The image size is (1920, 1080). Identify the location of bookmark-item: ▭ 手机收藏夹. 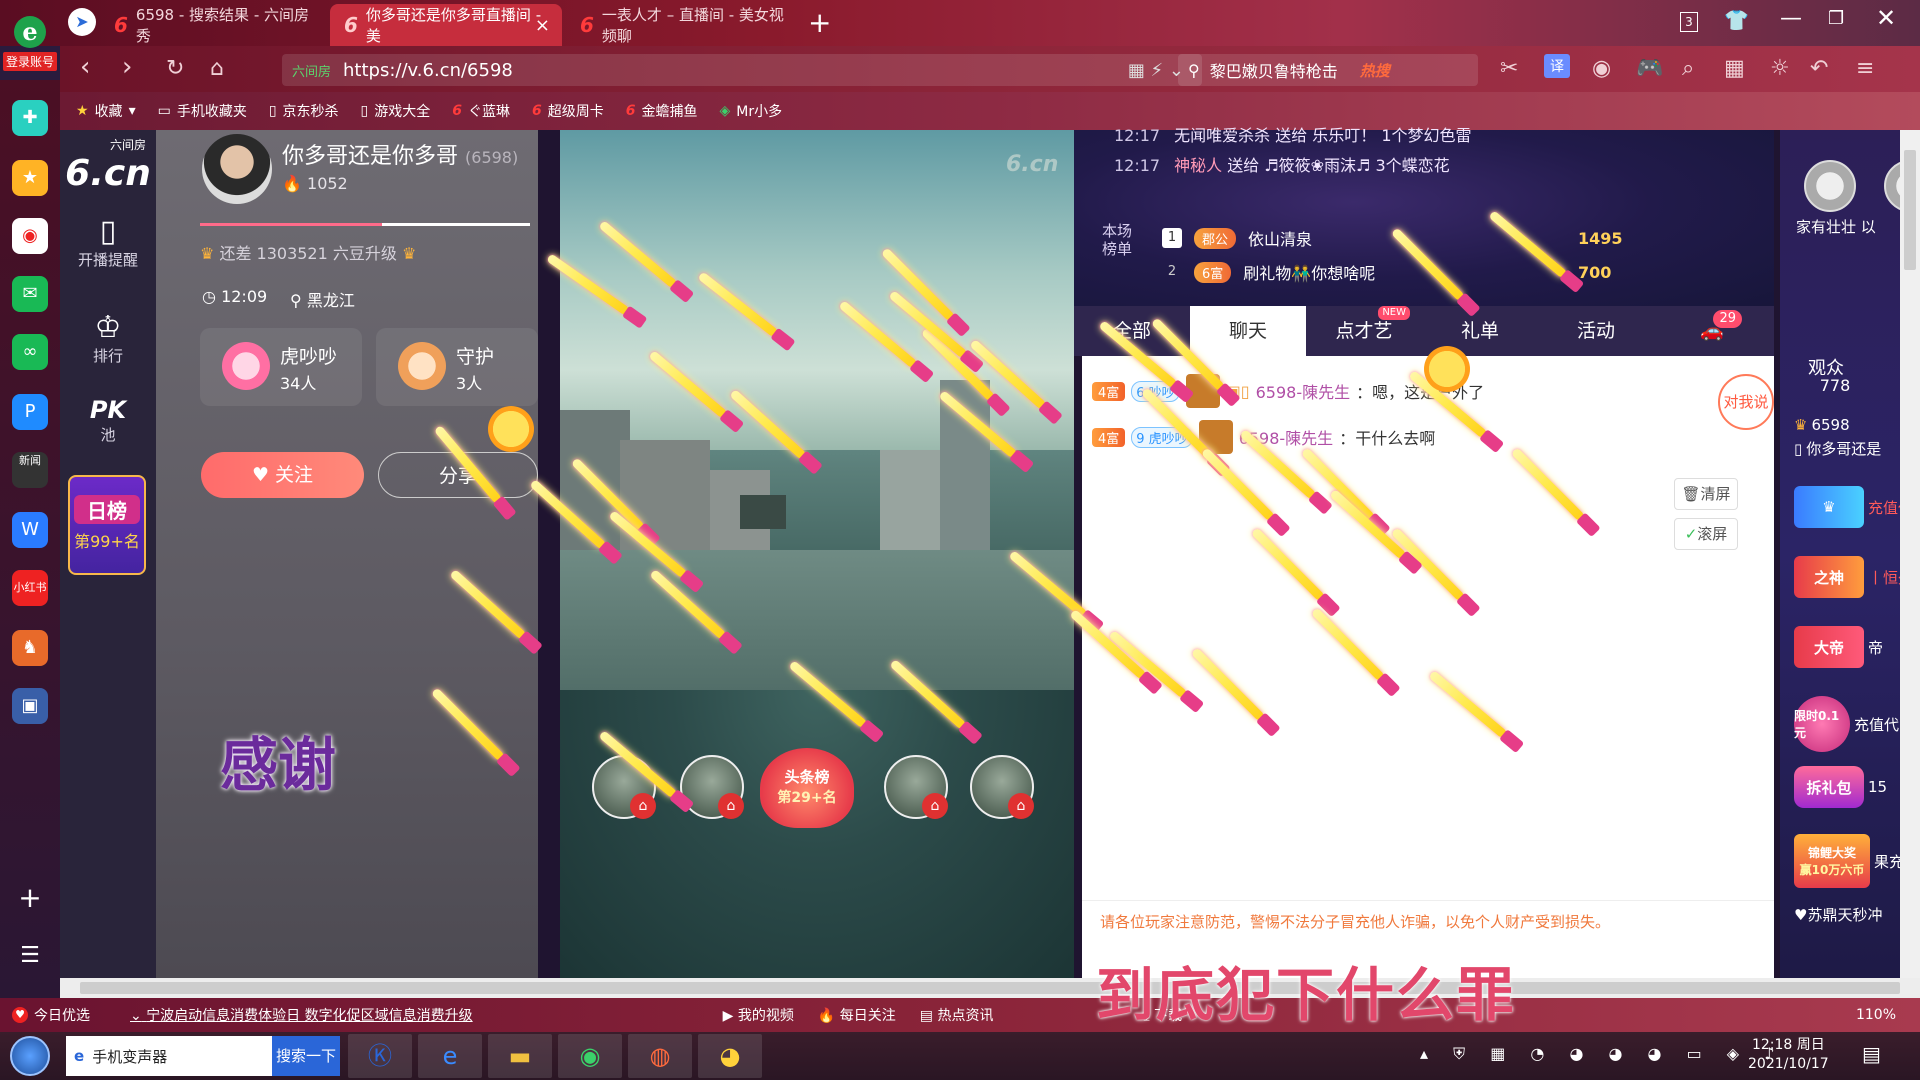
(202, 111).